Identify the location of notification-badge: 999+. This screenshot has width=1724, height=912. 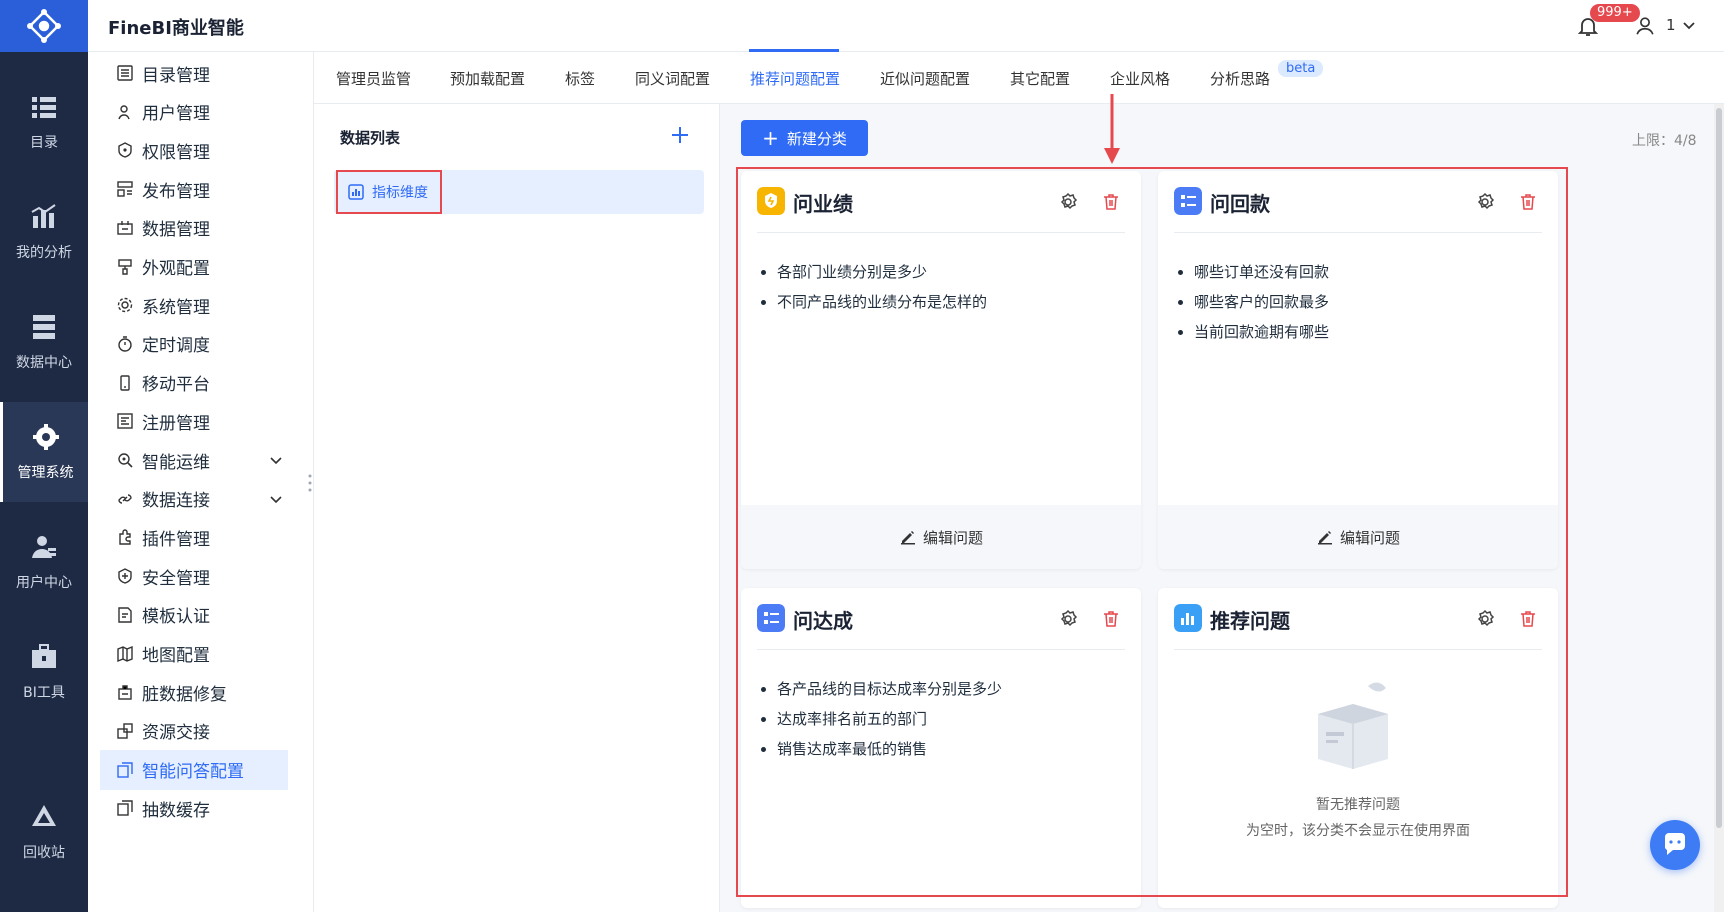
(1615, 13).